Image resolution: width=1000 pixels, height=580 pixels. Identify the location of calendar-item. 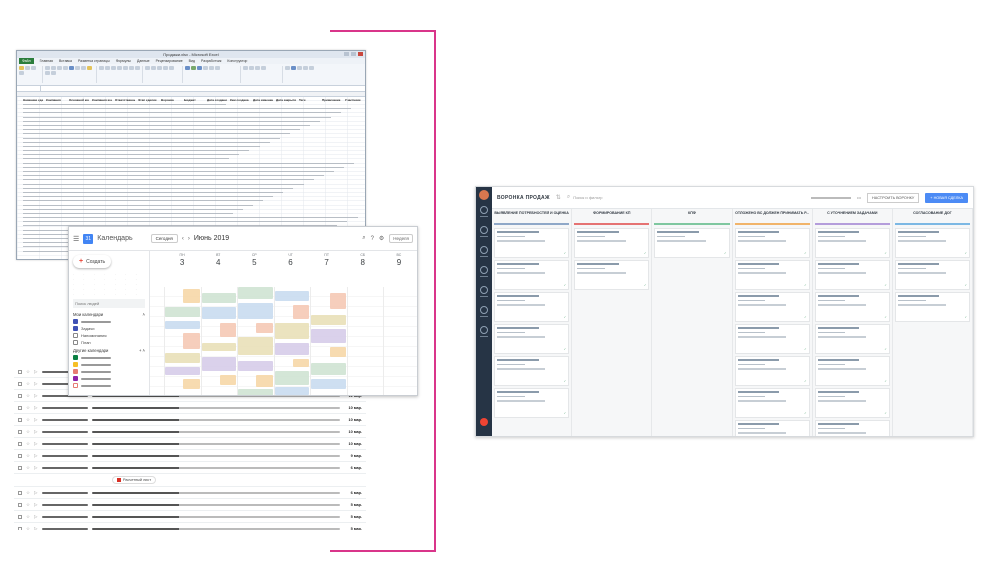
(109, 321).